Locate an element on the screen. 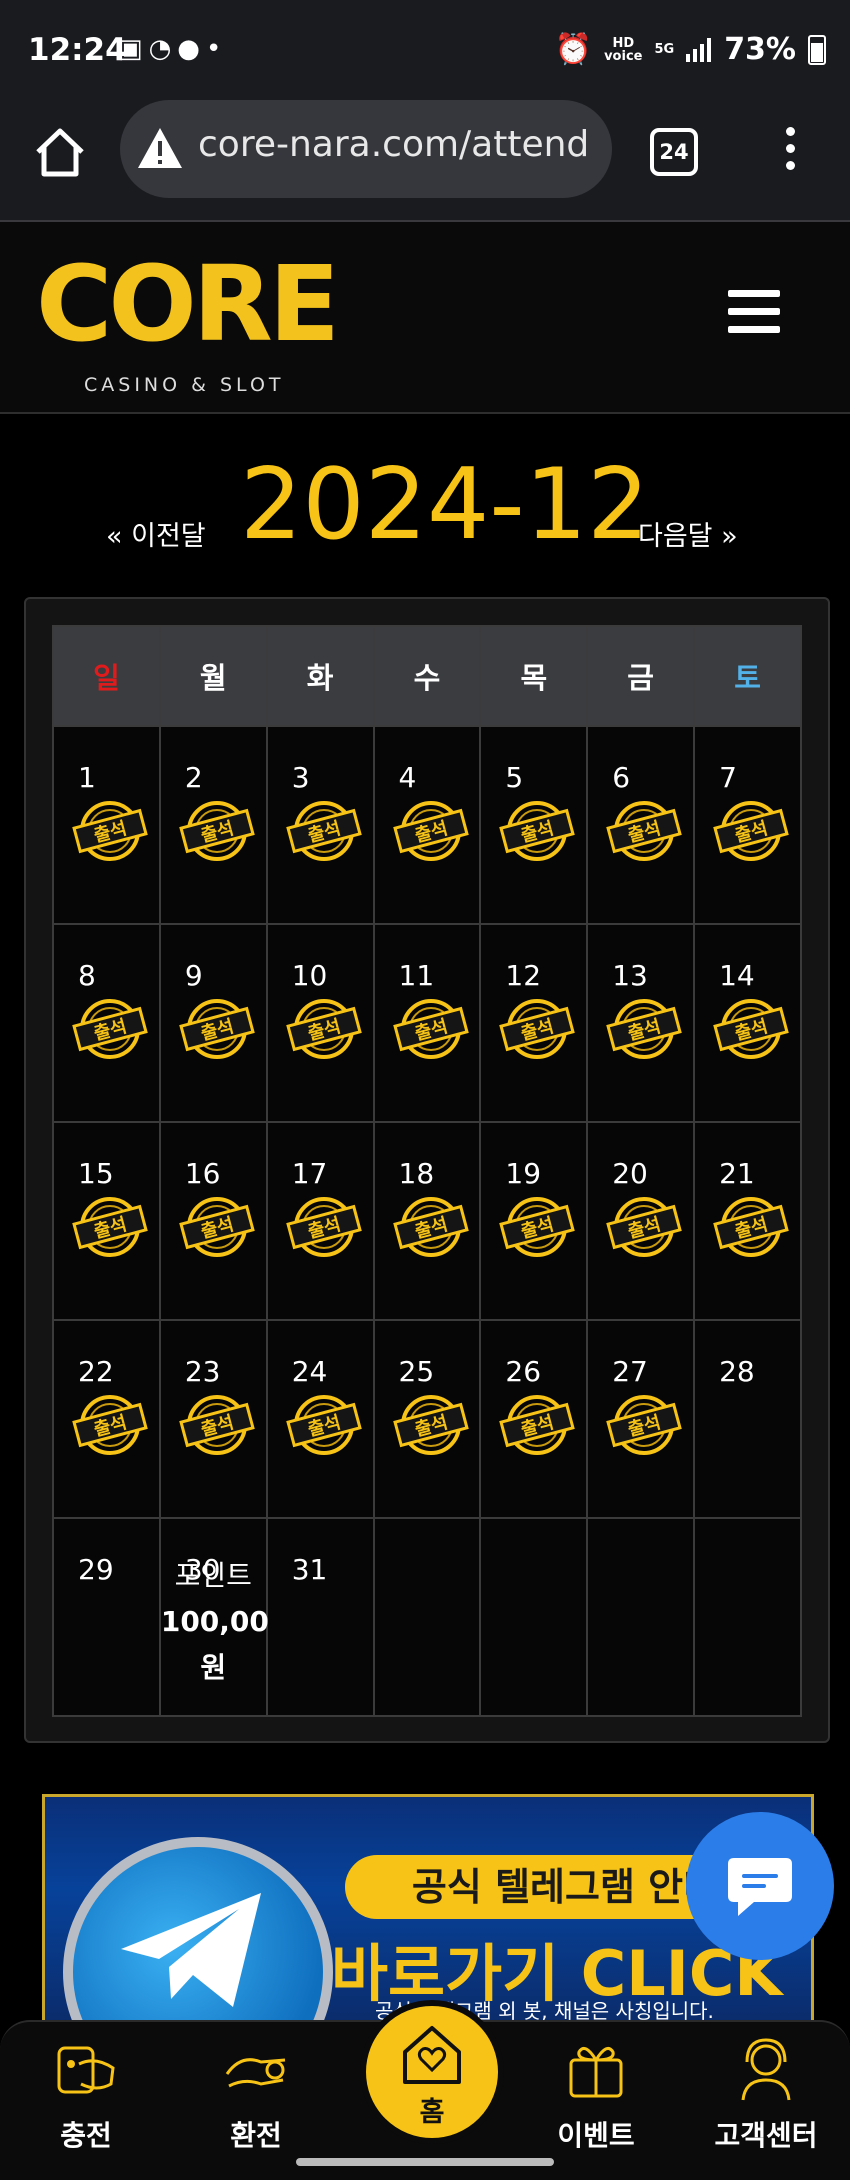 This screenshot has height=2180, width=850. calendar-day-5: 5 출석 is located at coordinates (534, 825).